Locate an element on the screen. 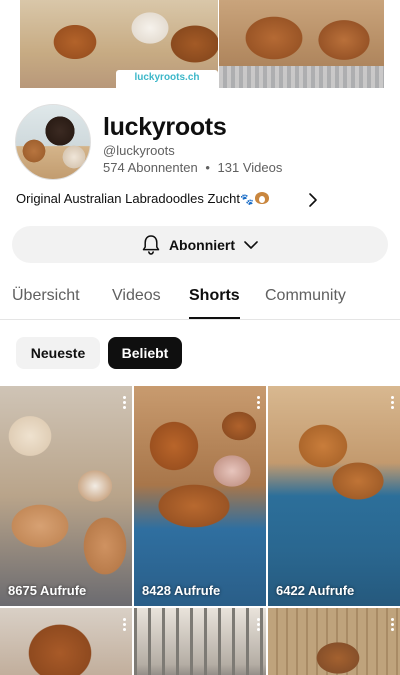 This screenshot has height=675, width=400. short-thumbnail: 6422 Aufrufe is located at coordinates (334, 496).